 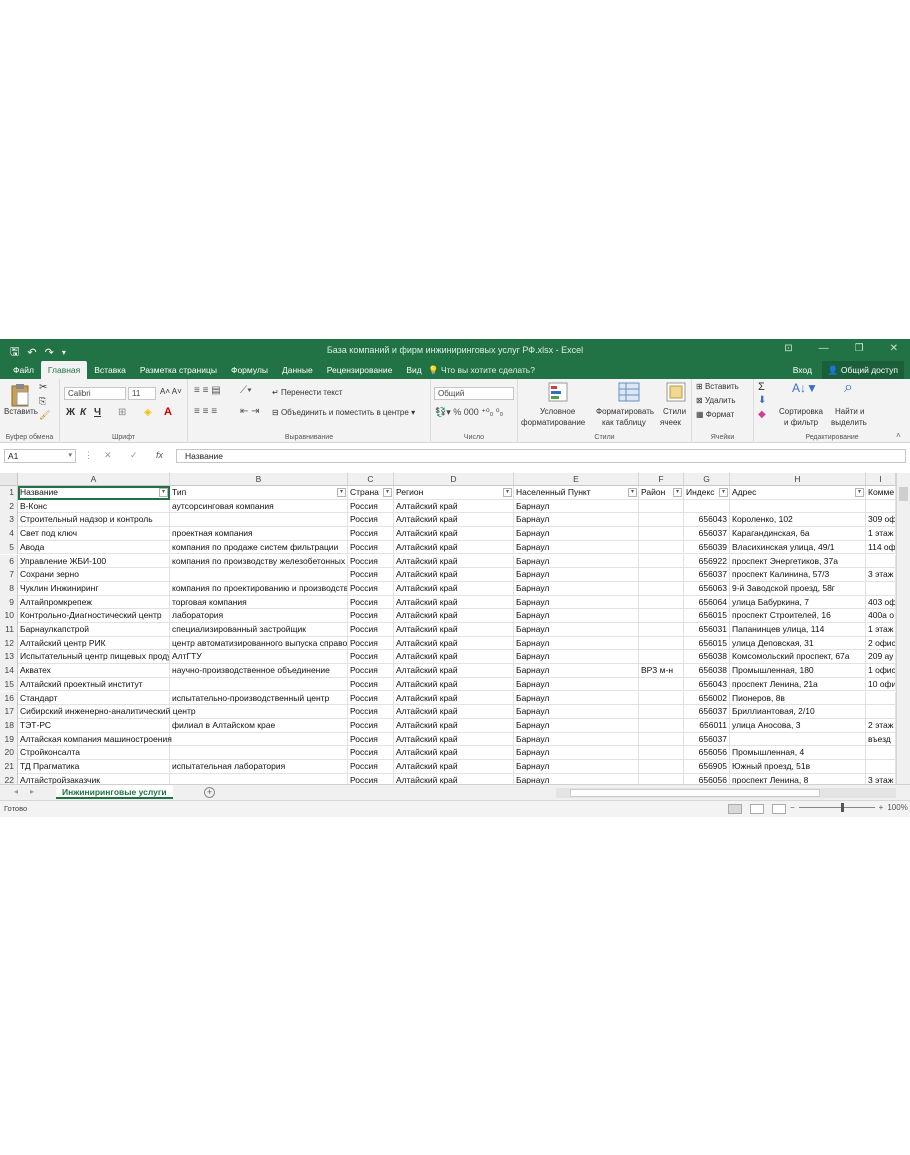 What do you see at coordinates (798, 753) in the screenshot?
I see `cell: Промышленная, 4` at bounding box center [798, 753].